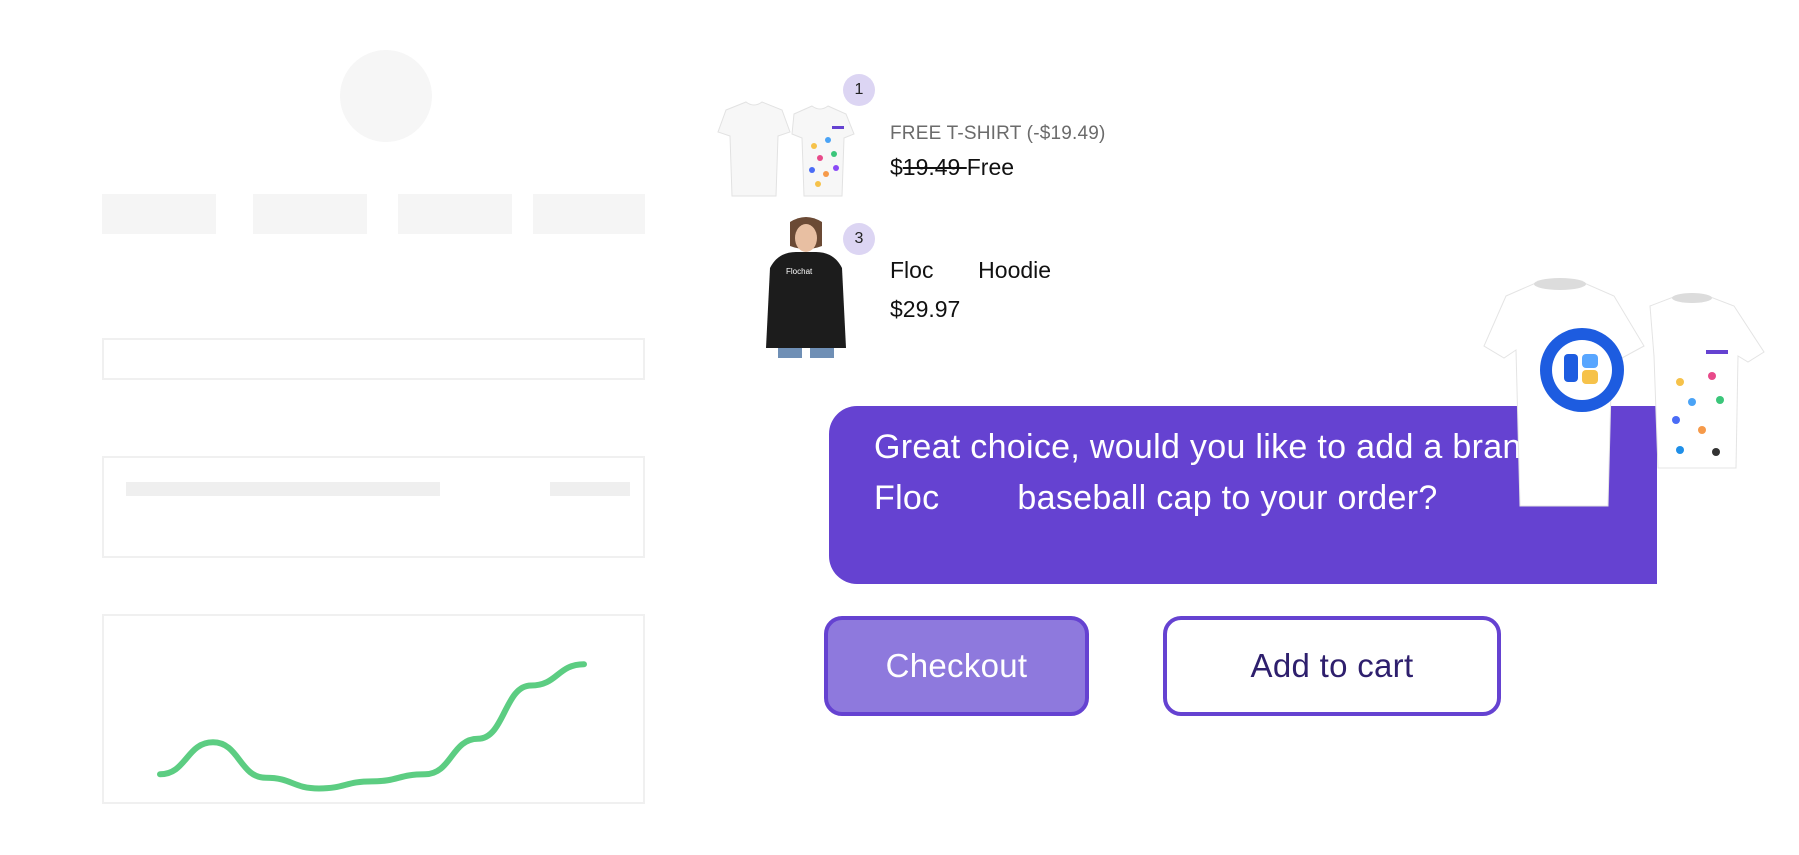 Image resolution: width=1799 pixels, height=855 pixels. Describe the element at coordinates (1332, 666) in the screenshot. I see `add-to-cart-button: Add to cart` at that location.